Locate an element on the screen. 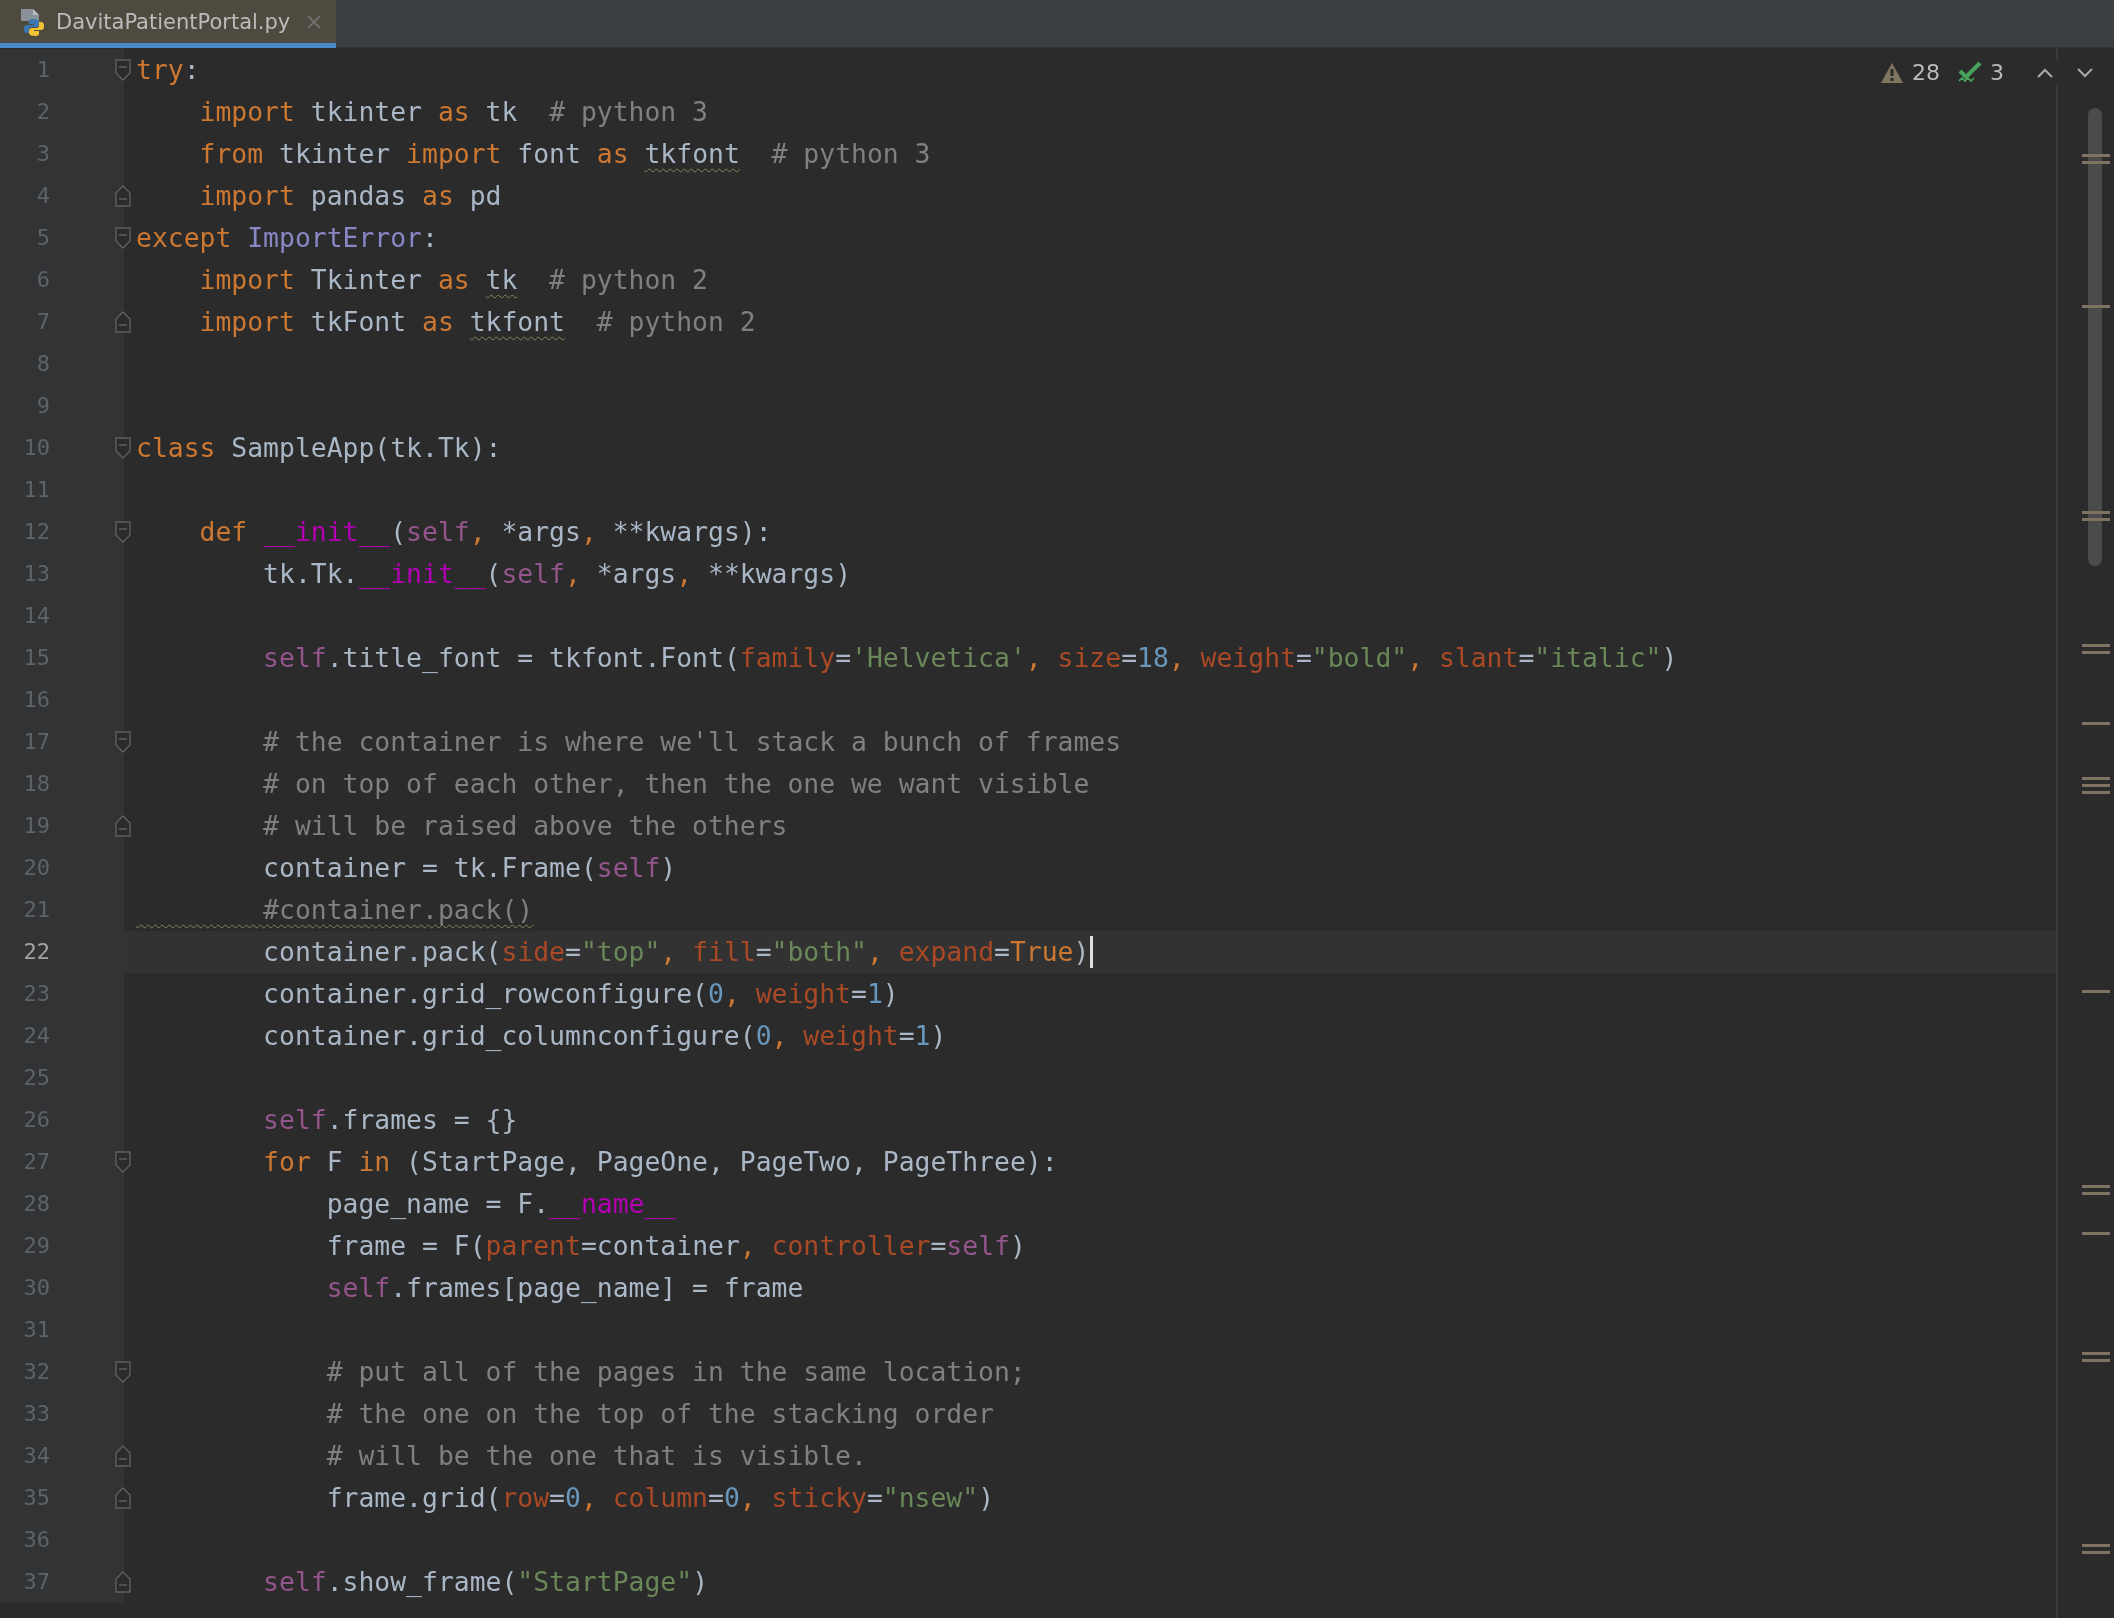 This screenshot has width=2114, height=1618. code-line: container = tk.Frame(self) is located at coordinates (469, 868).